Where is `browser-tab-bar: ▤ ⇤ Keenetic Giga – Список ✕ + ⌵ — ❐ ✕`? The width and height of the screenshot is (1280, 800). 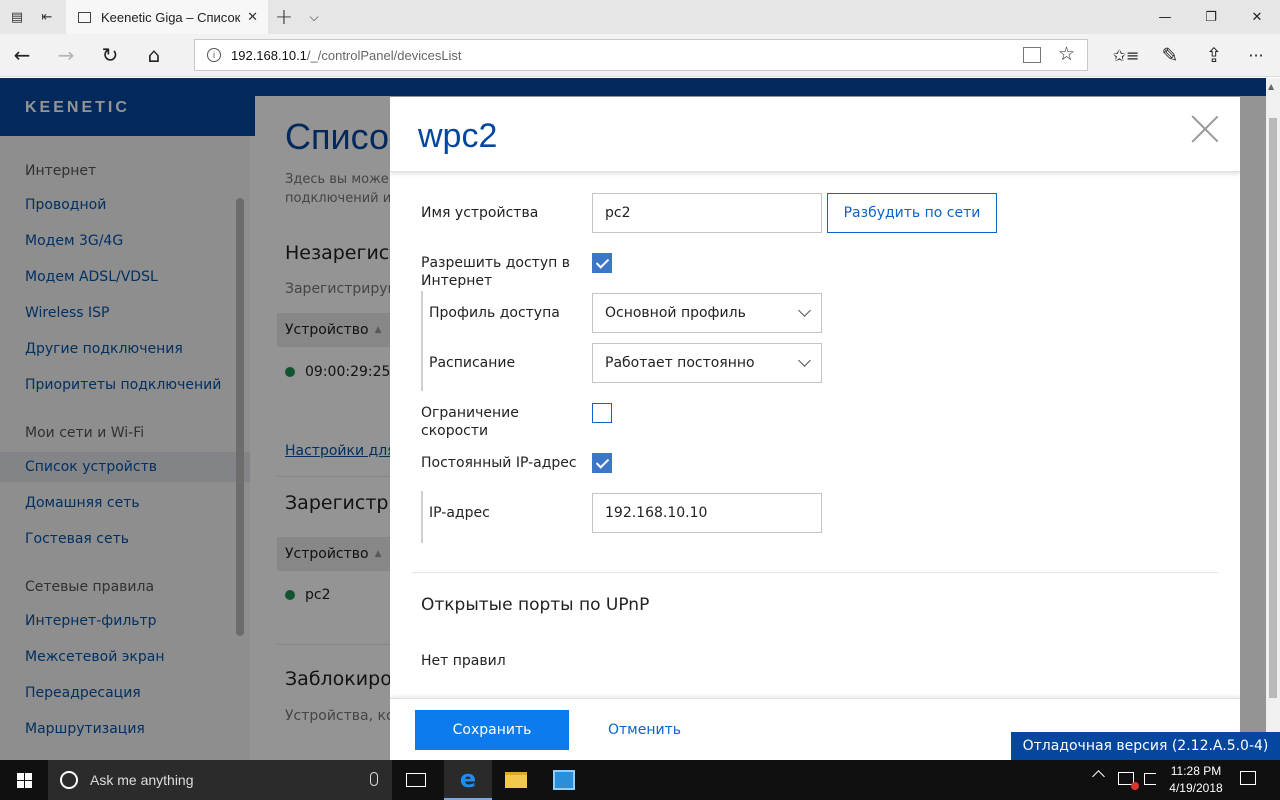 browser-tab-bar: ▤ ⇤ Keenetic Giga – Список ✕ + ⌵ — ❐ ✕ is located at coordinates (640, 17).